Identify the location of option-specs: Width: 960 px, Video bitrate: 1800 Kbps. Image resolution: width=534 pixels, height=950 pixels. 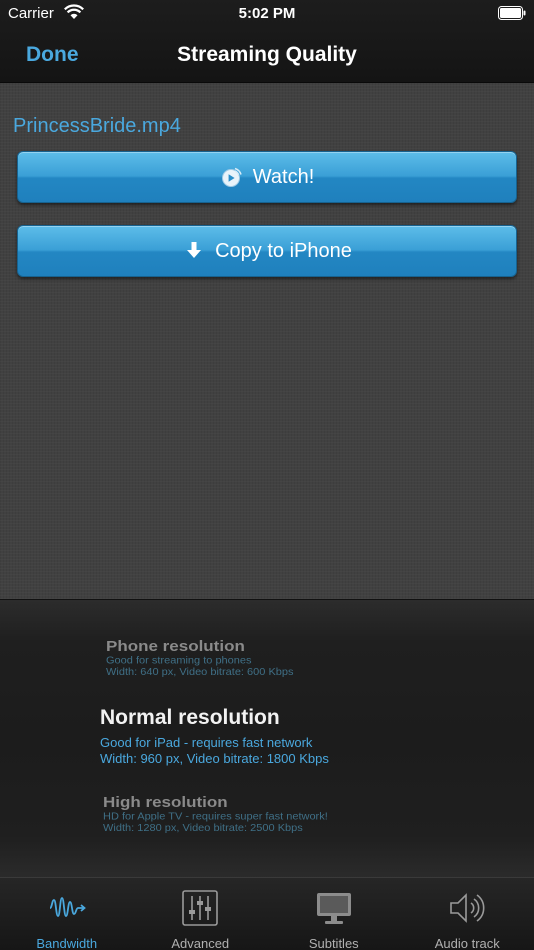
(214, 758).